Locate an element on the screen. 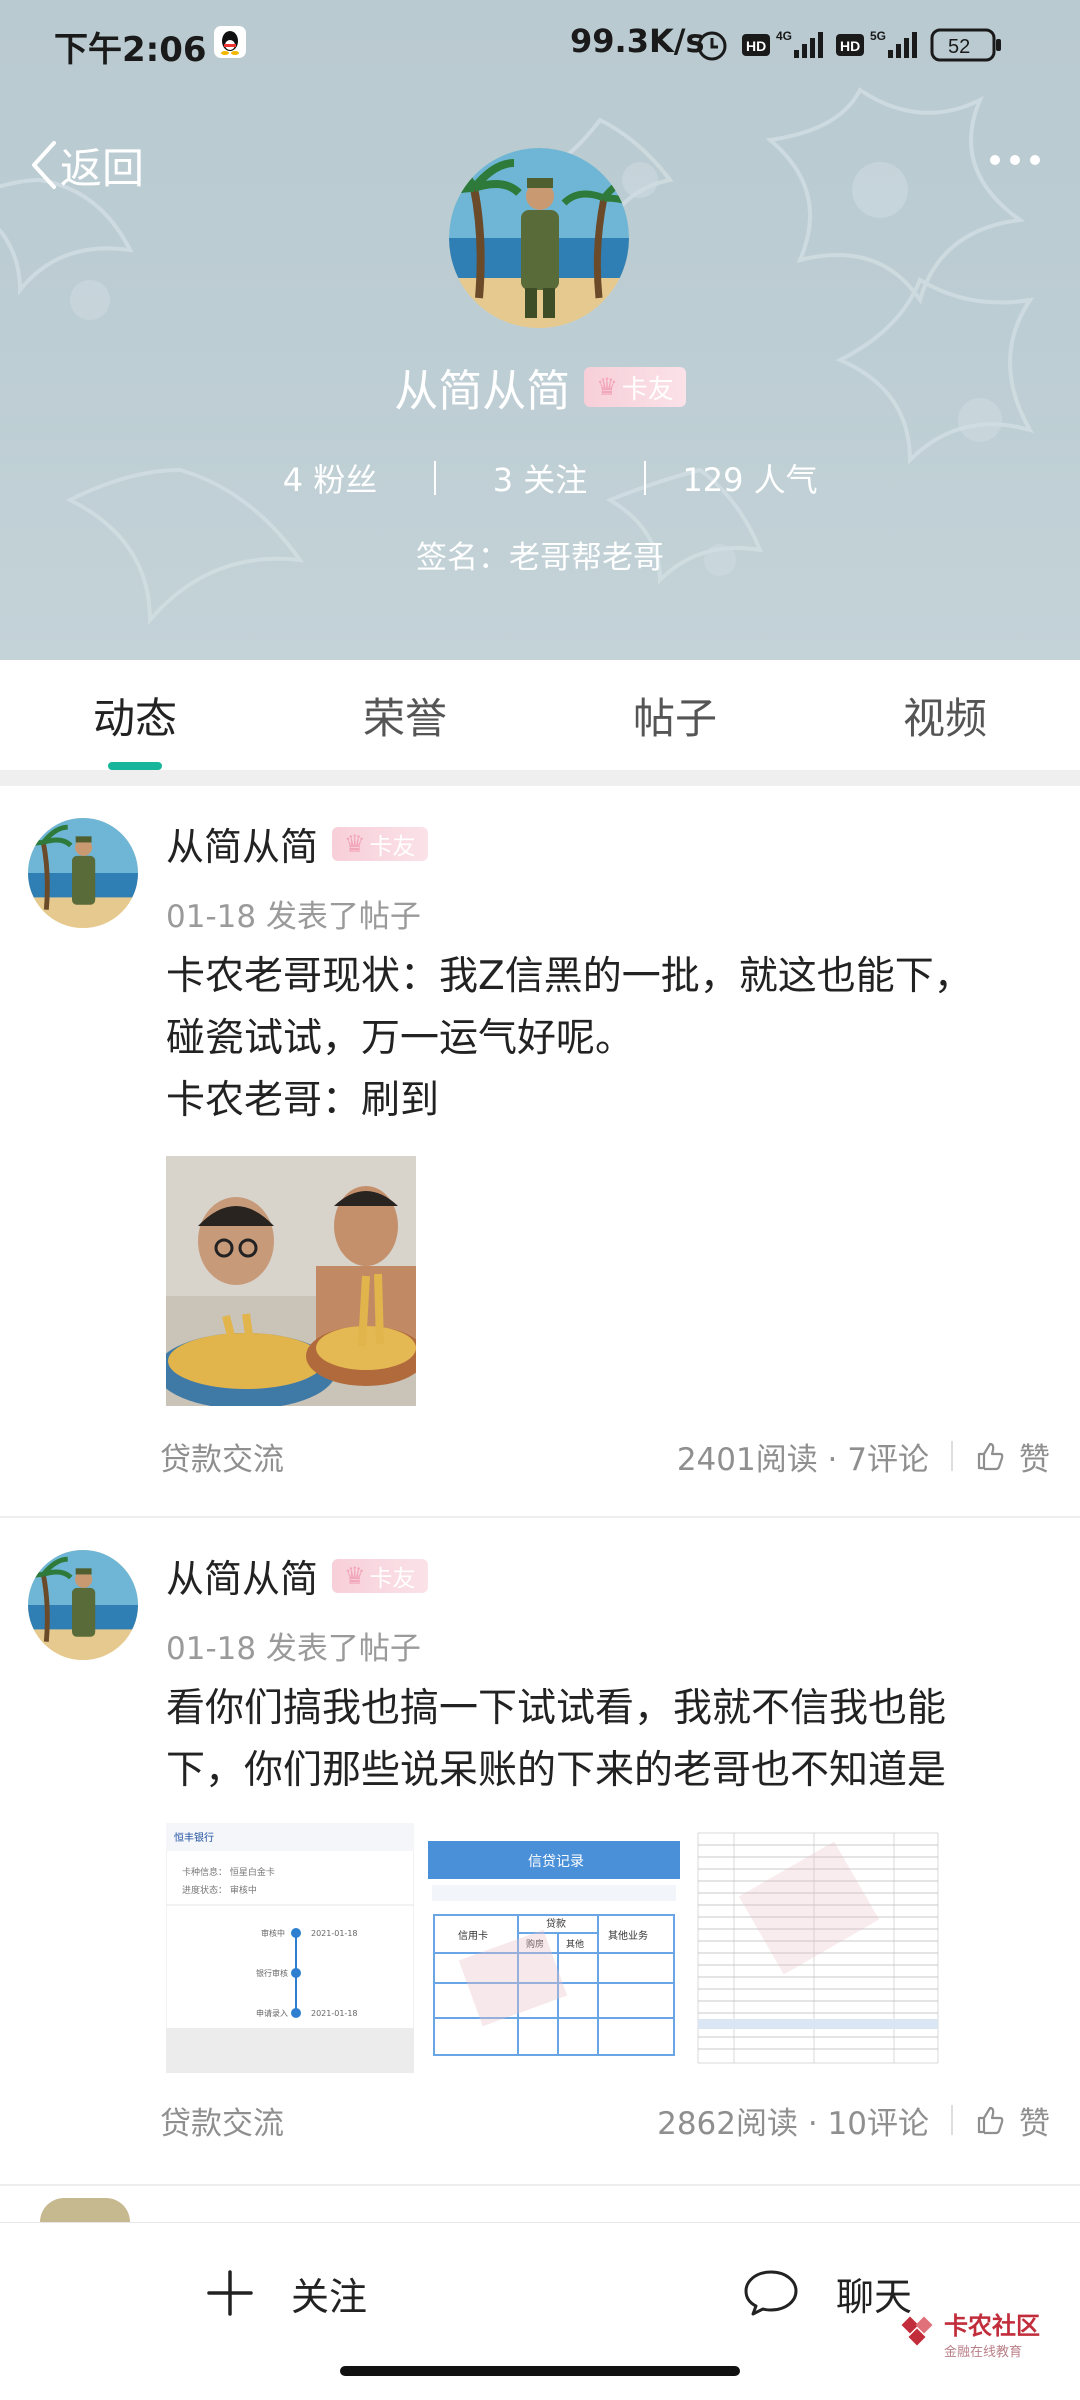 The height and width of the screenshot is (2400, 1080). svg-text: 申请录入 is located at coordinates (272, 2013).